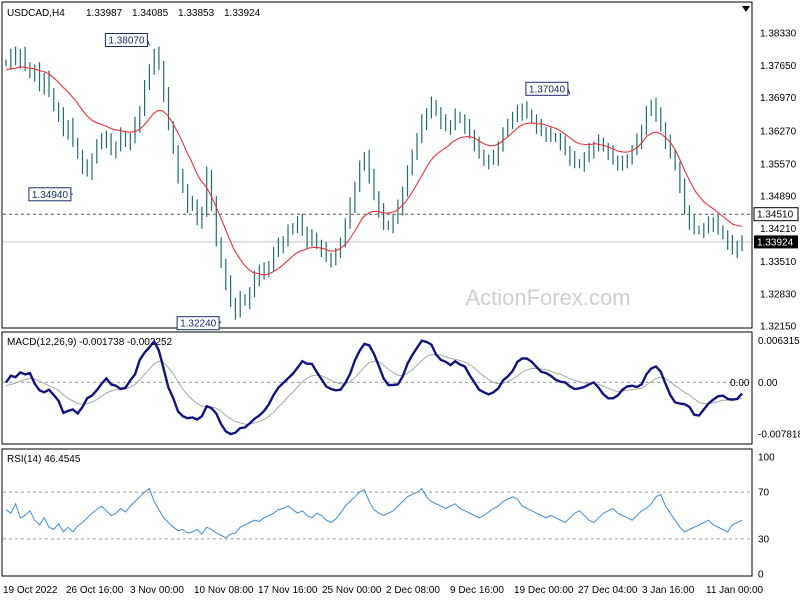  What do you see at coordinates (766, 458) in the screenshot?
I see `rsi-tick: 100` at bounding box center [766, 458].